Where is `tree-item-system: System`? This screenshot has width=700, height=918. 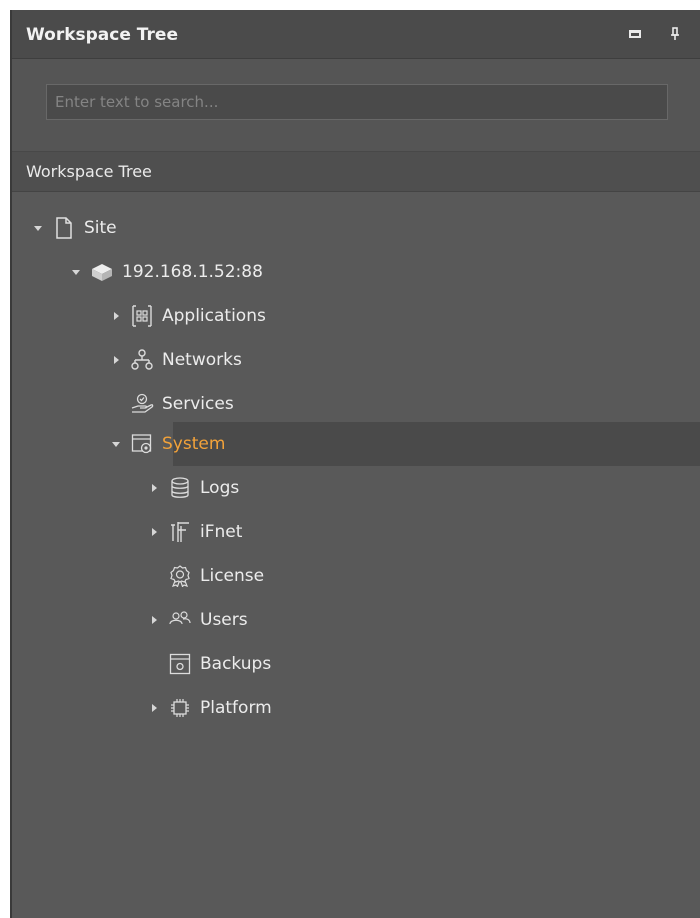
tree-item-system: System is located at coordinates (356, 444).